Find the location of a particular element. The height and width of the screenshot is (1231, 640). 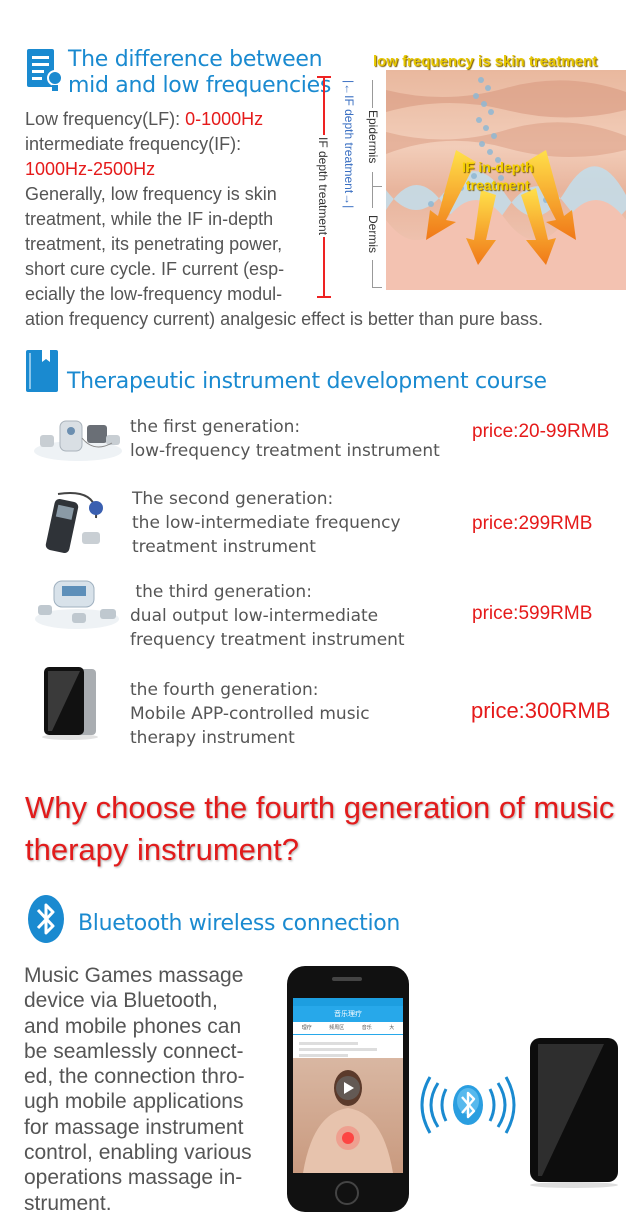

phone-tab: 理疗 is located at coordinates (307, 1028).